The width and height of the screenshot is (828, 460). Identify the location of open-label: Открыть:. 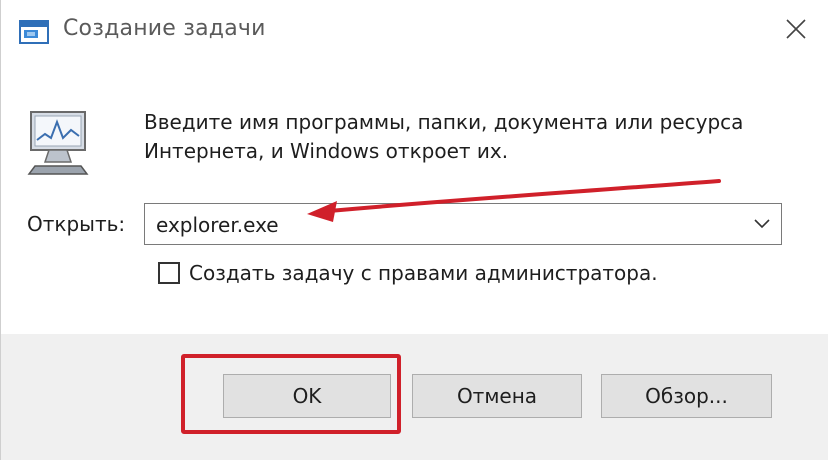
(76, 224).